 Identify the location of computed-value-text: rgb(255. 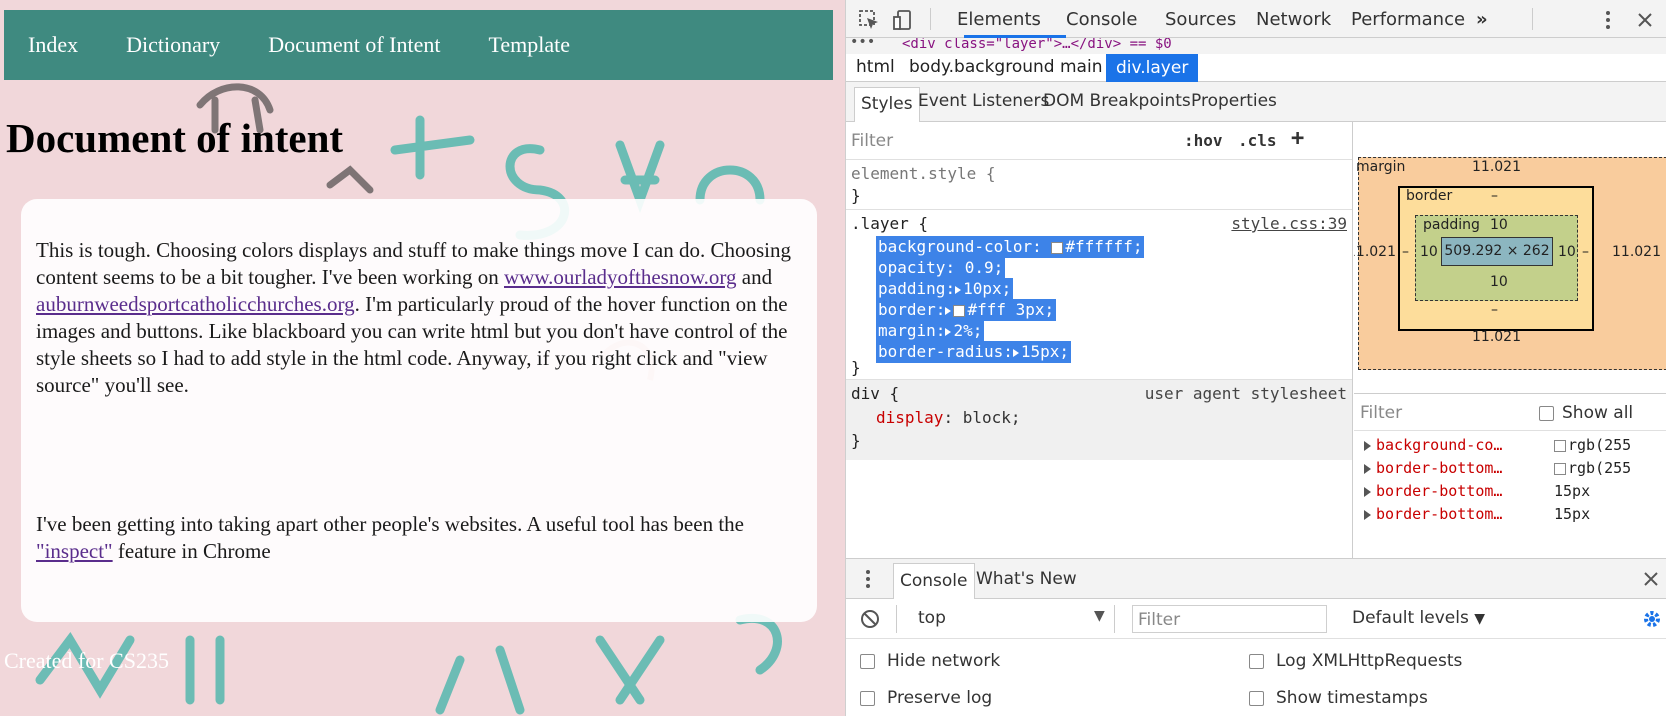
(1600, 445).